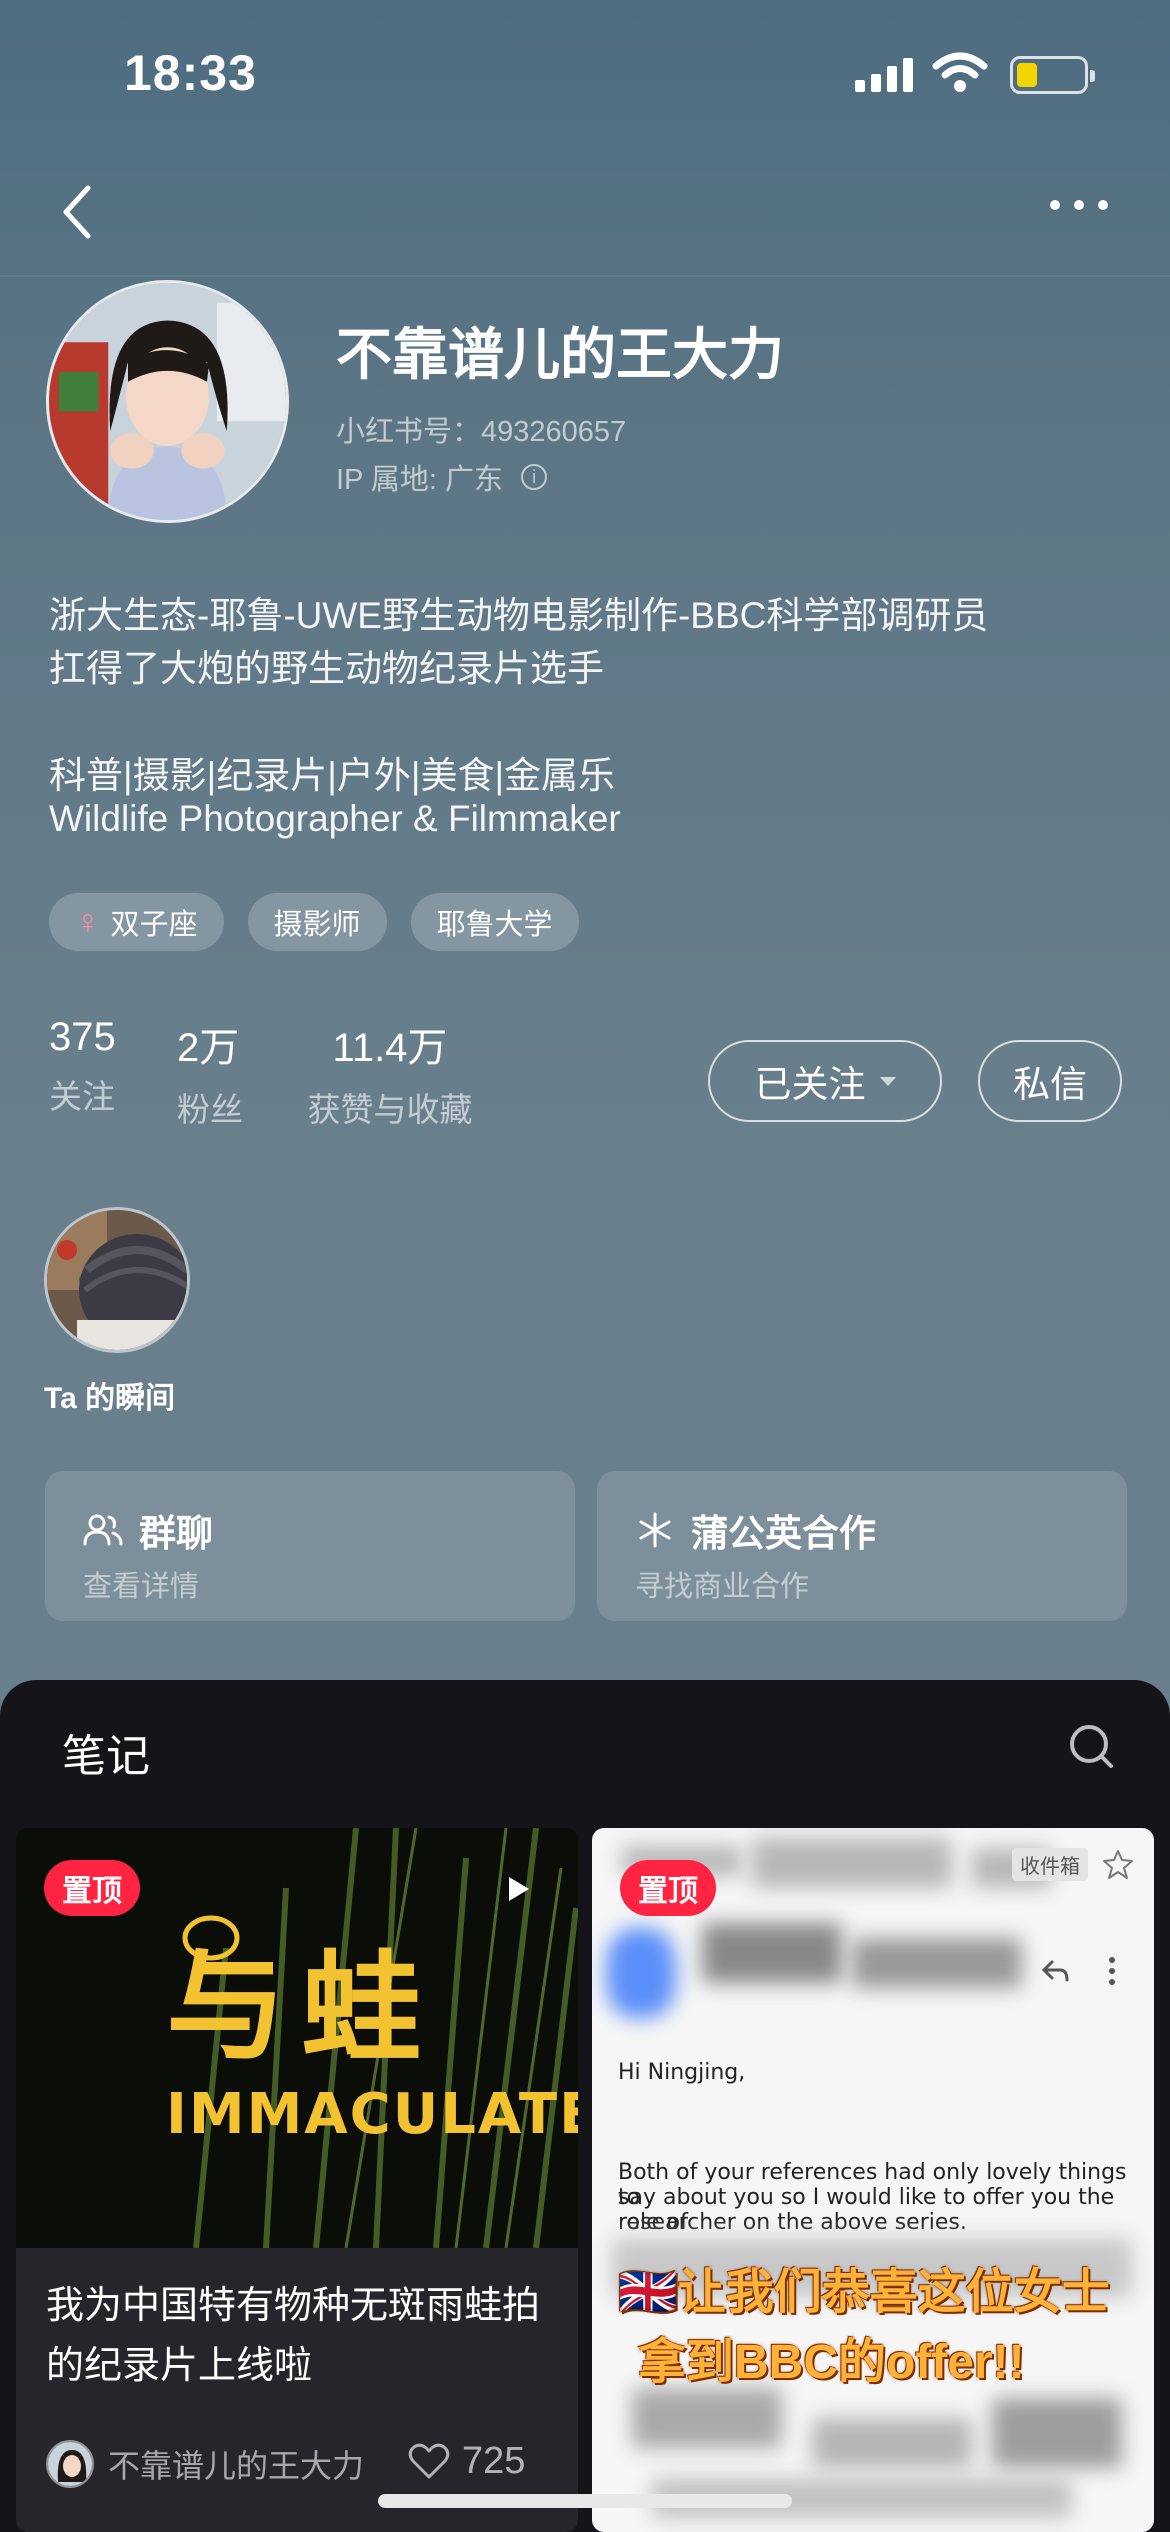  Describe the element at coordinates (109, 1395) in the screenshot. I see `moments-label: Ta 的瞬间` at that location.